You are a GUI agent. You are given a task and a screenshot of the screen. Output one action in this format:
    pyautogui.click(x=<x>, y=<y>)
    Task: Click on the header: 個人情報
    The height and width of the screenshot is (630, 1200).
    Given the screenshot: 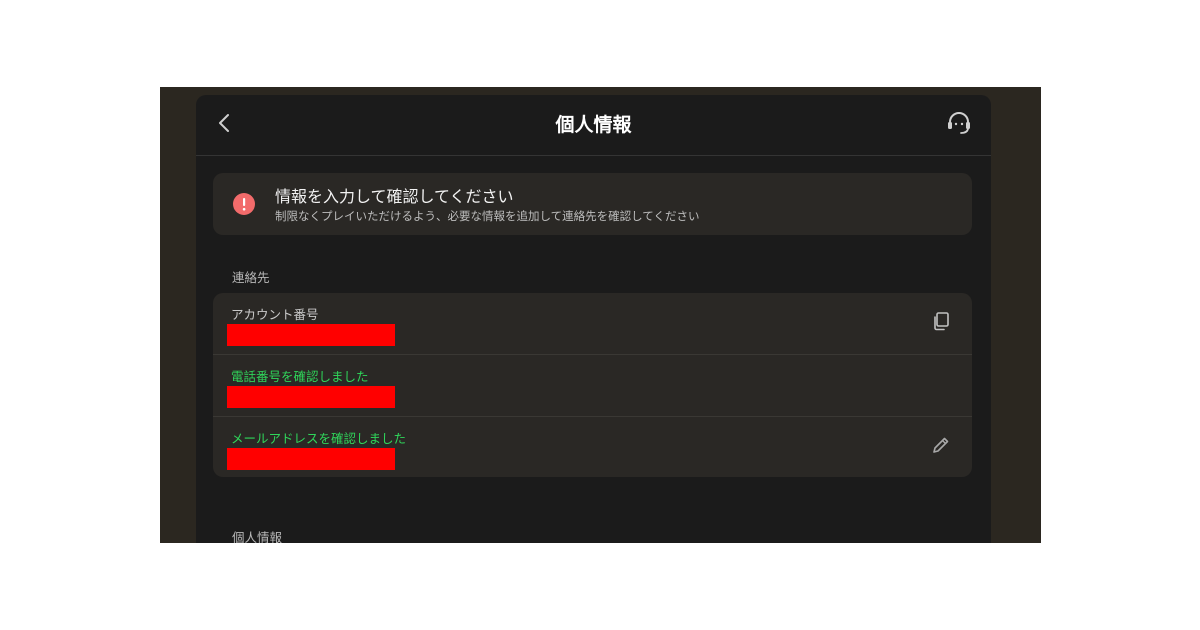 What is the action you would take?
    pyautogui.click(x=593, y=125)
    